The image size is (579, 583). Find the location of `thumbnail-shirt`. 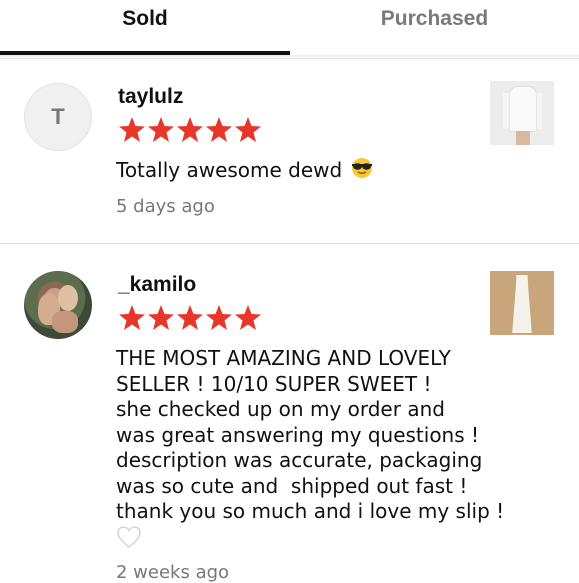

thumbnail-shirt is located at coordinates (523, 109).